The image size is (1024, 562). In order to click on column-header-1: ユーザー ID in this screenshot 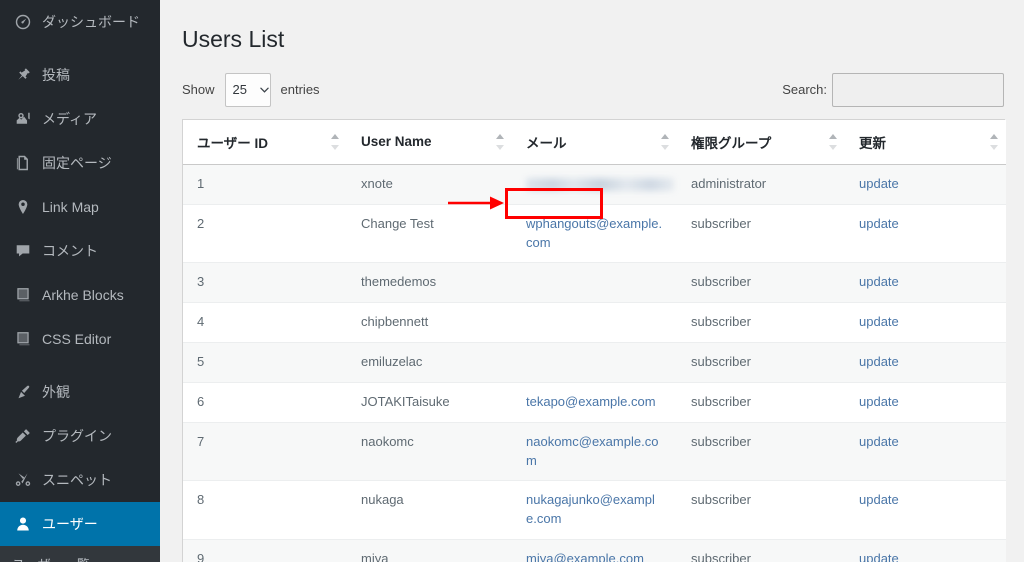, I will do `click(265, 142)`.